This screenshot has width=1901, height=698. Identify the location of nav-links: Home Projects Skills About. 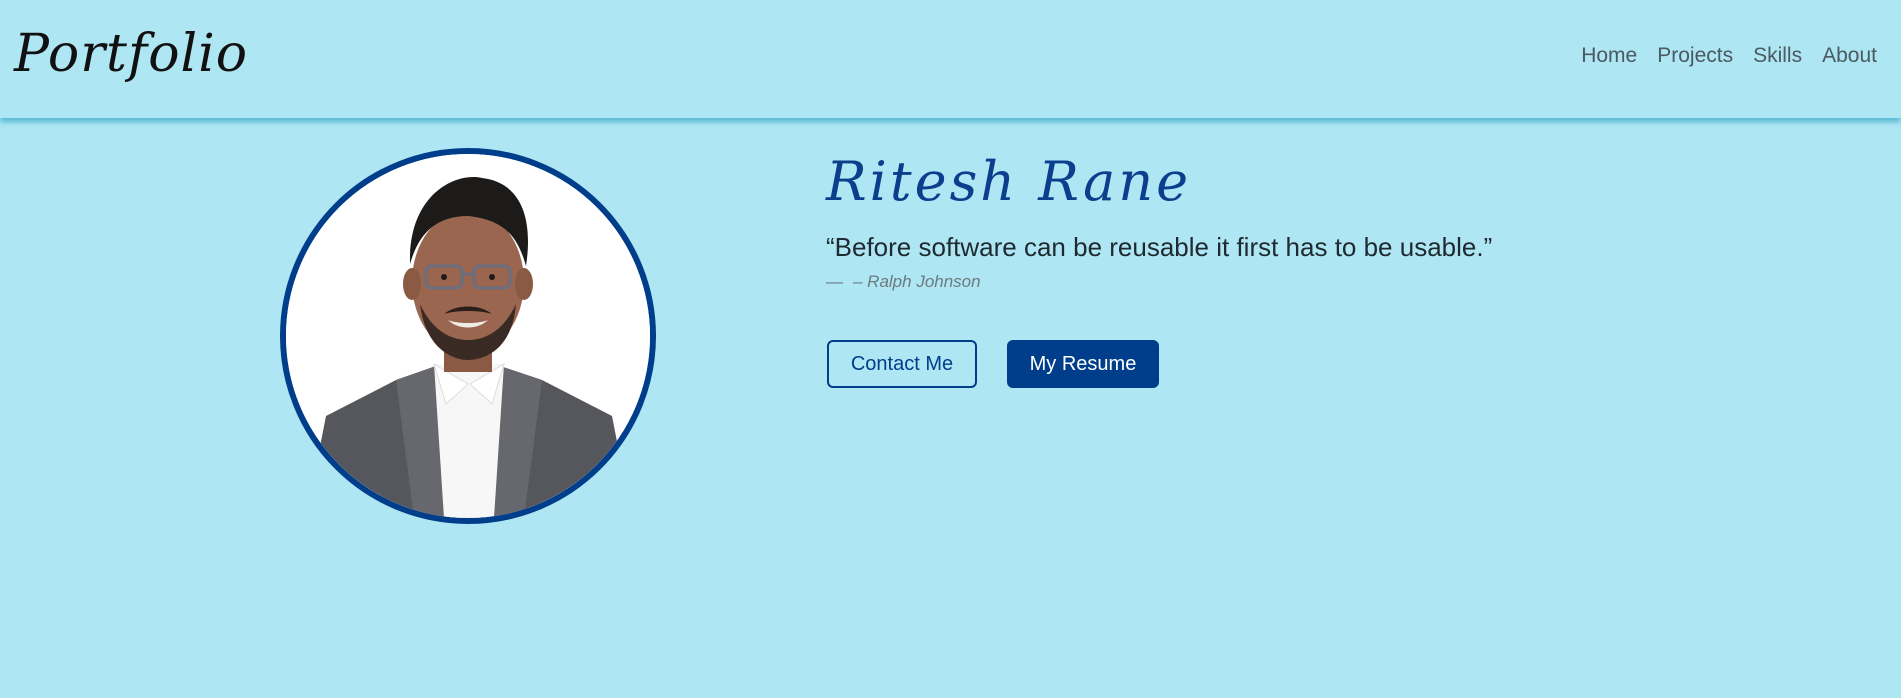
(1719, 56).